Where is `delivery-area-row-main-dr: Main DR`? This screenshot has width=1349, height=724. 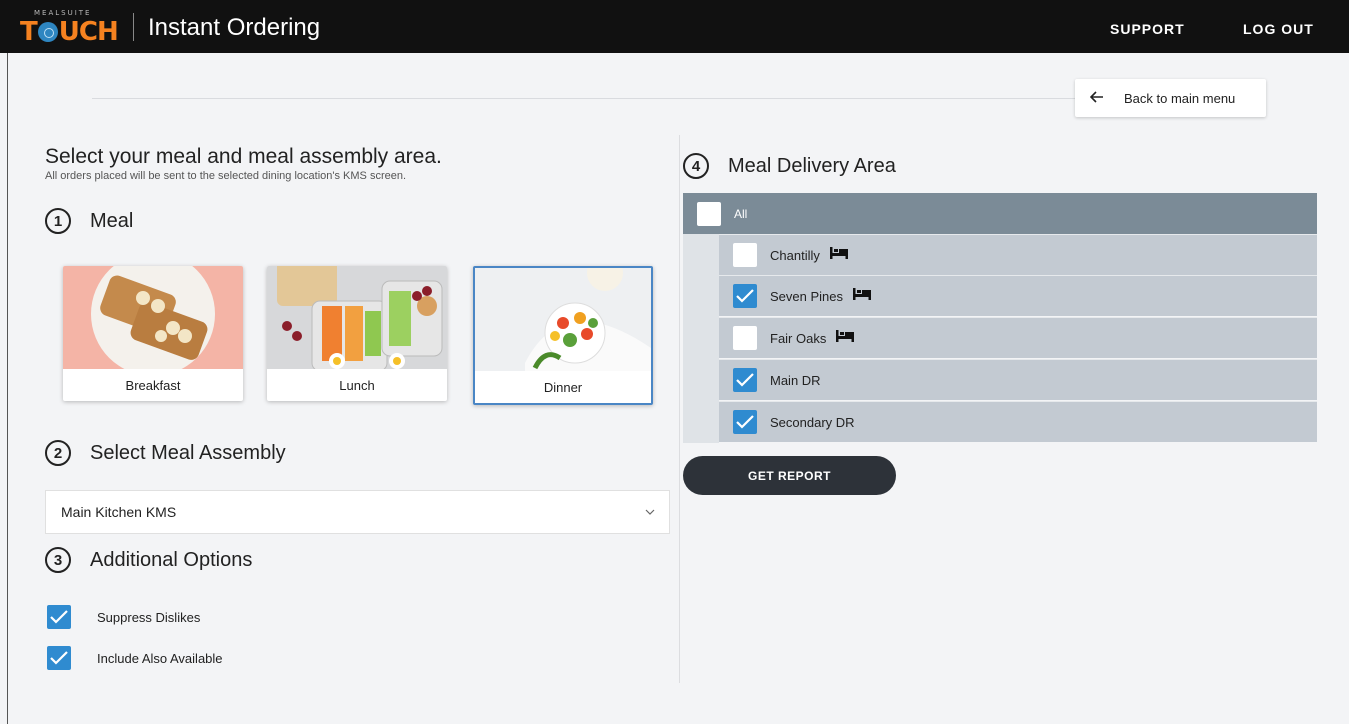
delivery-area-row-main-dr: Main DR is located at coordinates (1018, 379).